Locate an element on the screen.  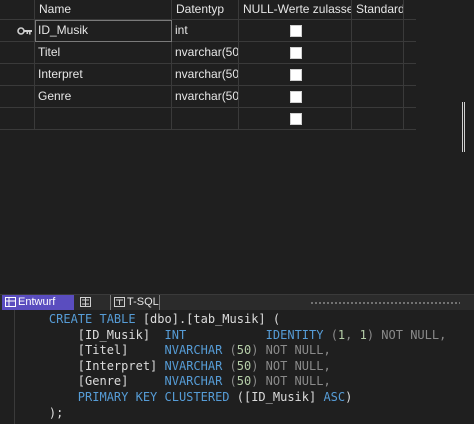
sql-column-name: [ID_Musik] is located at coordinates (114, 334).